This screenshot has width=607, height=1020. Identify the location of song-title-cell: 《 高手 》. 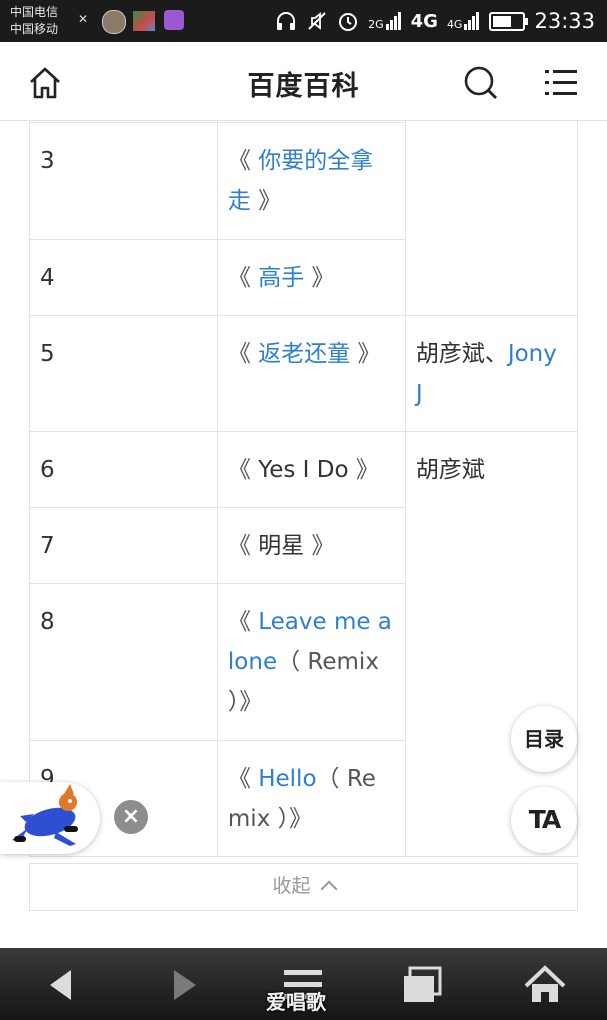
(311, 277).